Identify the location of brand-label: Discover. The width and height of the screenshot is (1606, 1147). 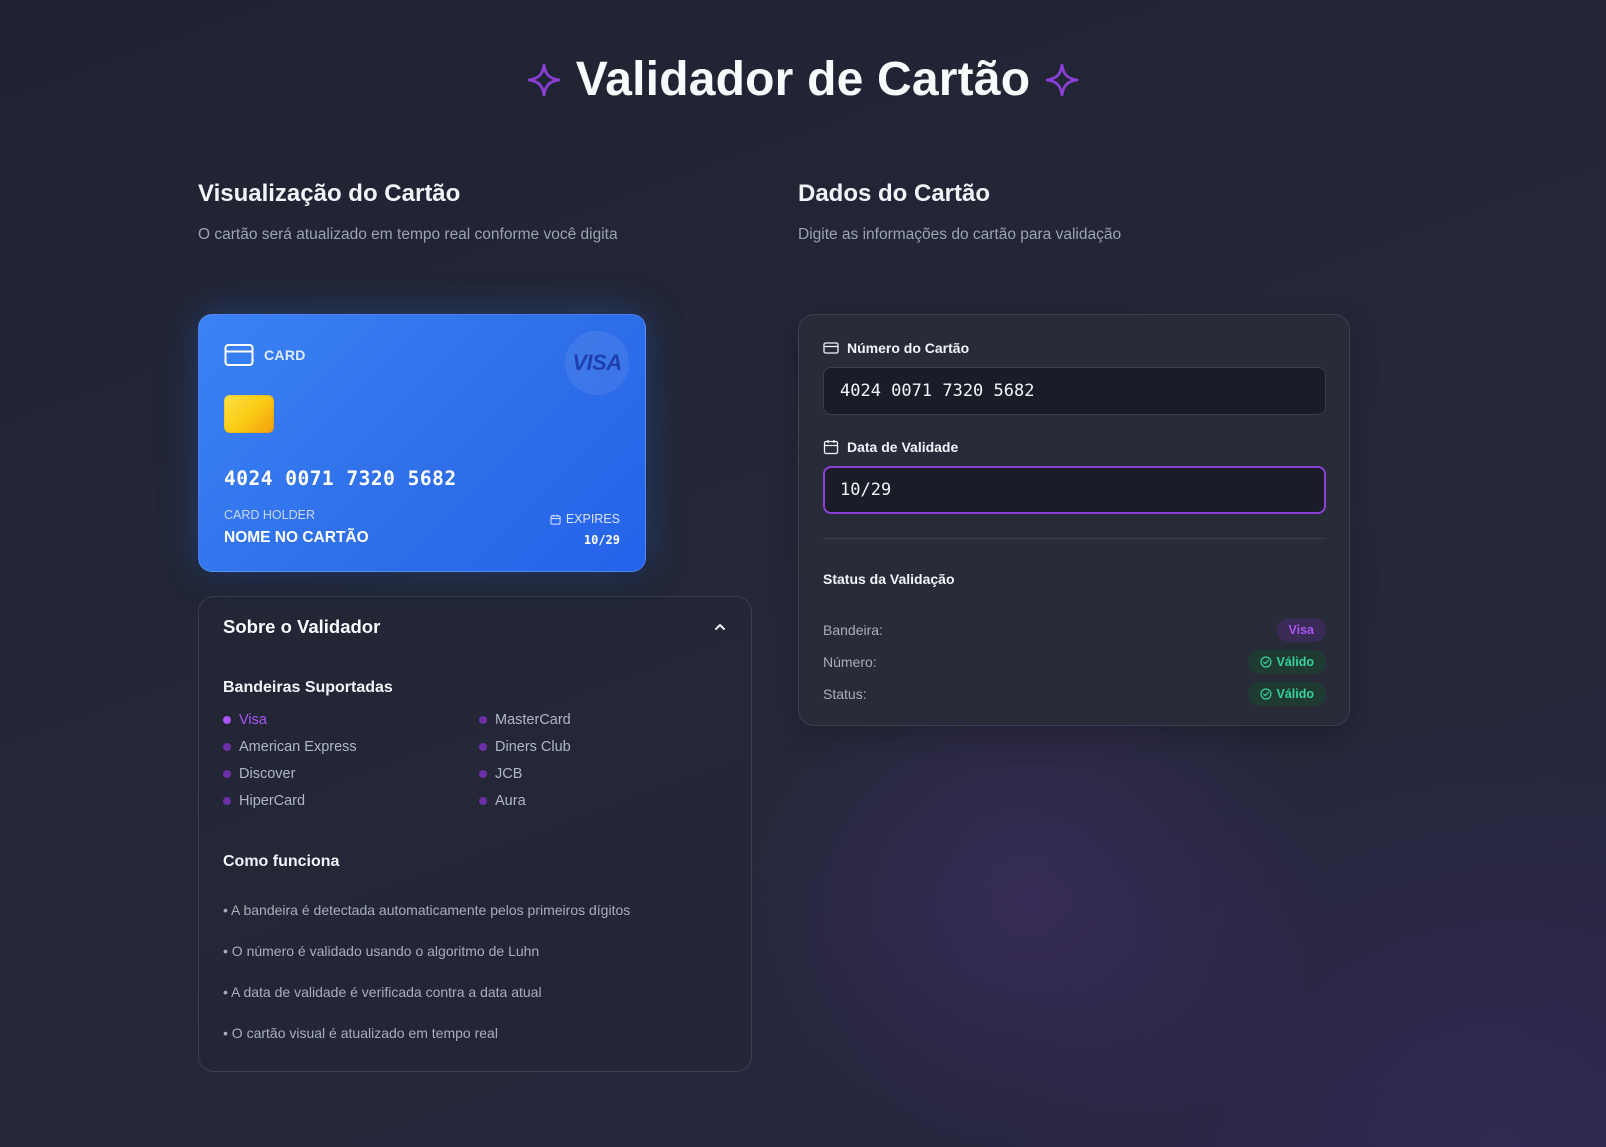
(267, 774).